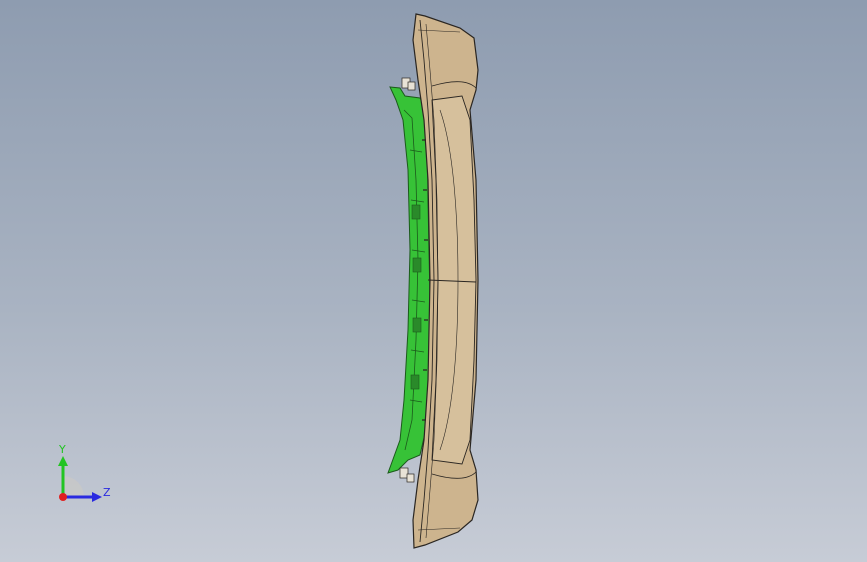  Describe the element at coordinates (62, 449) in the screenshot. I see `axis-y-label: Y` at that location.